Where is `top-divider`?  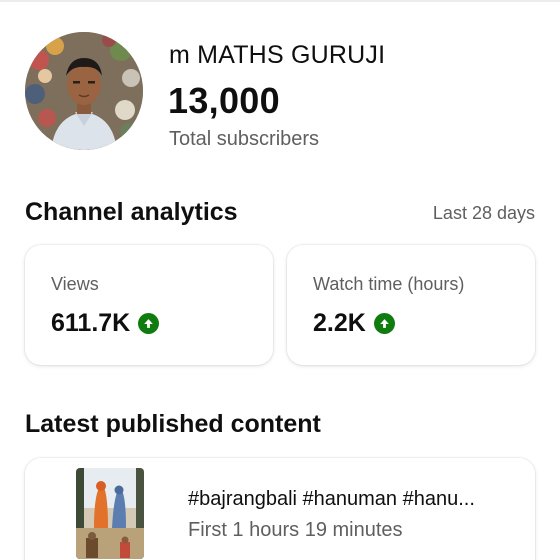
top-divider is located at coordinates (280, 1).